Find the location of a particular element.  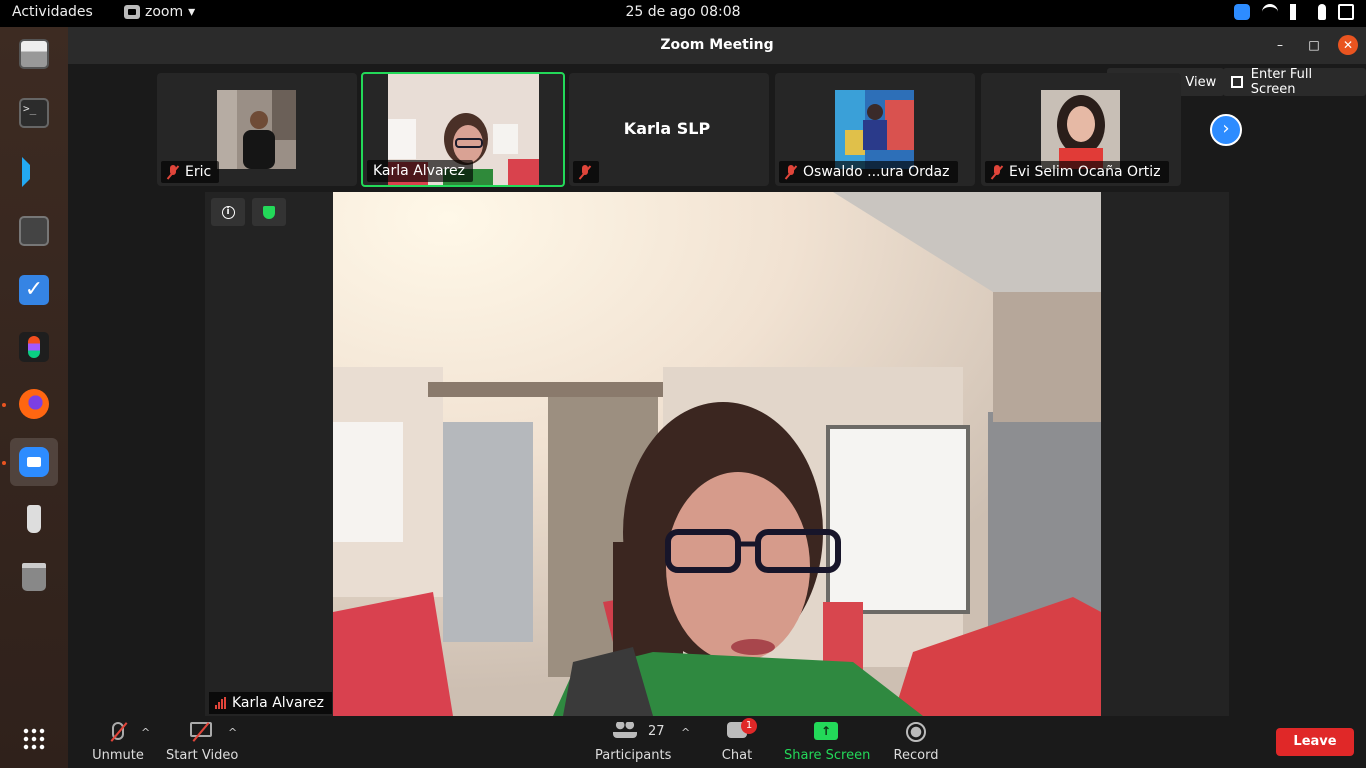

participant-name-bar: Karla Alvarez is located at coordinates (420, 171).